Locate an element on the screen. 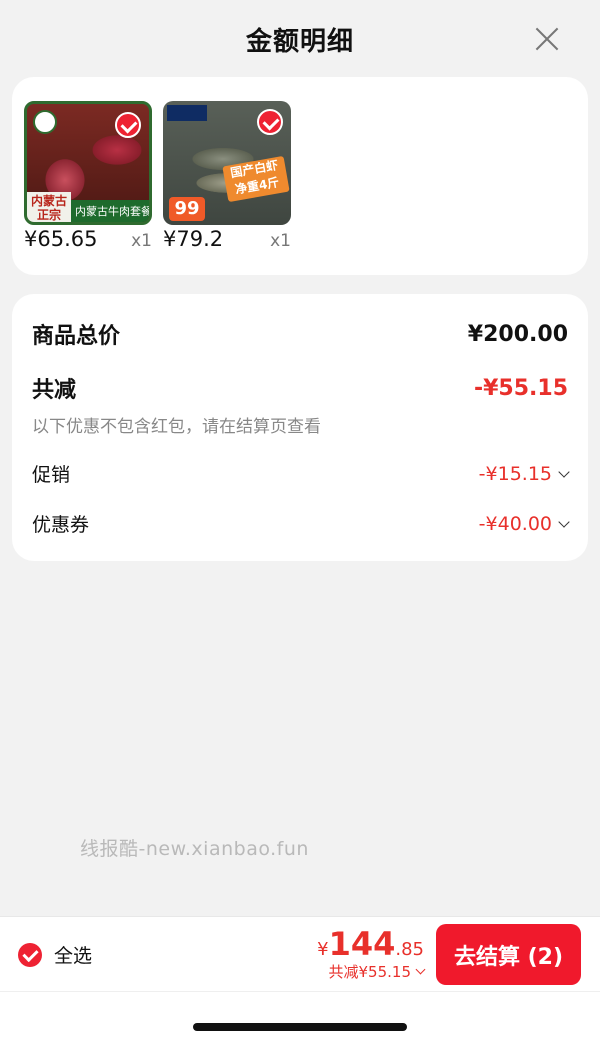  saved-text: 共减¥55.15 is located at coordinates (370, 972).